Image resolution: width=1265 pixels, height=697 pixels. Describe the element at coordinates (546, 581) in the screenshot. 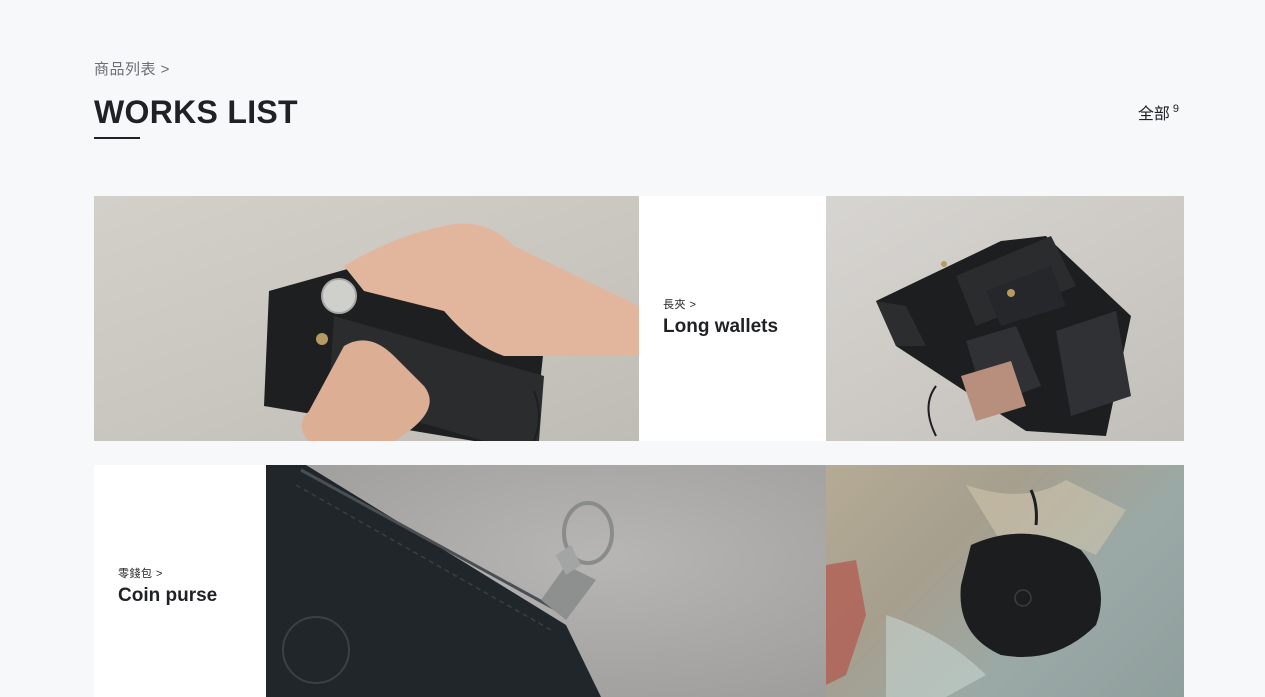

I see `product-photo-coin-purse-zip` at that location.